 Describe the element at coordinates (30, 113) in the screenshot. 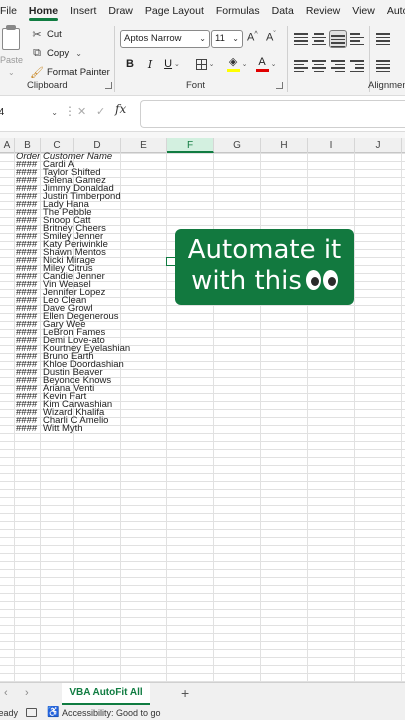

I see `name-box: A4 ⌄` at that location.